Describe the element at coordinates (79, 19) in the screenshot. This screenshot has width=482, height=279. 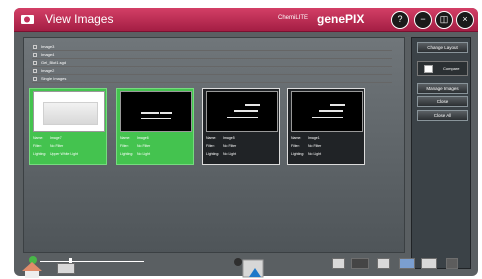
I see `window-title: View Images` at that location.